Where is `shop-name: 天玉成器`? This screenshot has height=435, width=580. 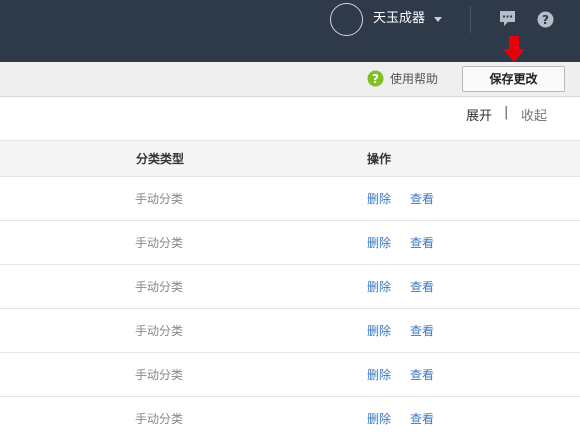
shop-name: 天玉成器 is located at coordinates (399, 19).